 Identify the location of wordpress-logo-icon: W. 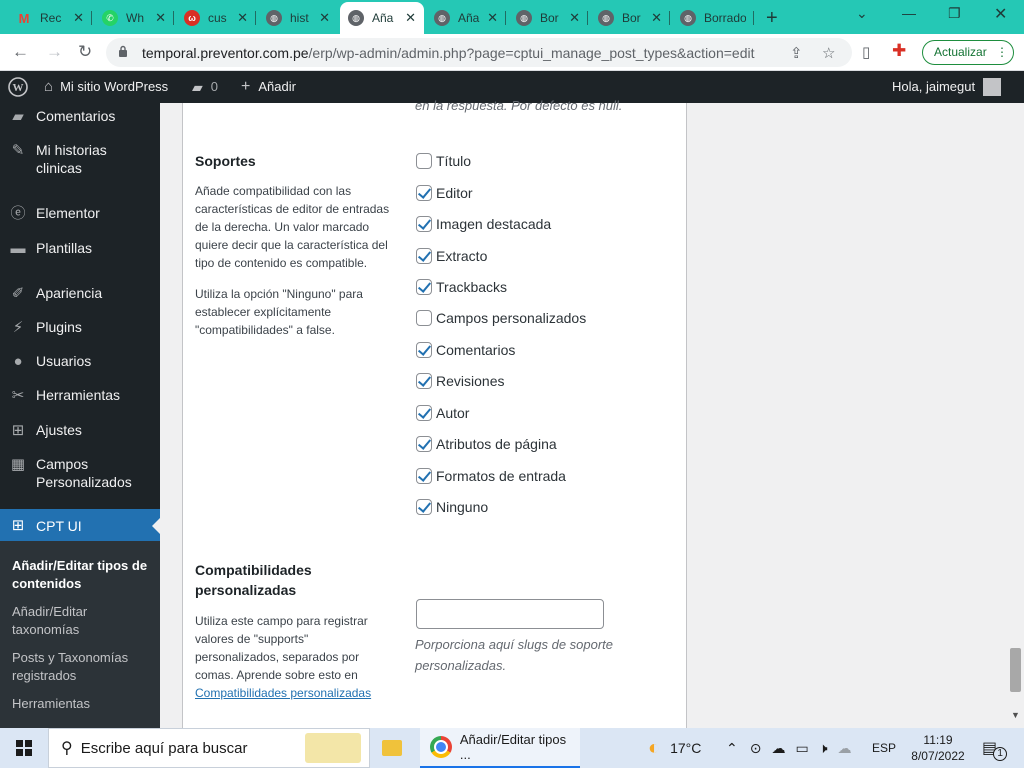
(18, 87).